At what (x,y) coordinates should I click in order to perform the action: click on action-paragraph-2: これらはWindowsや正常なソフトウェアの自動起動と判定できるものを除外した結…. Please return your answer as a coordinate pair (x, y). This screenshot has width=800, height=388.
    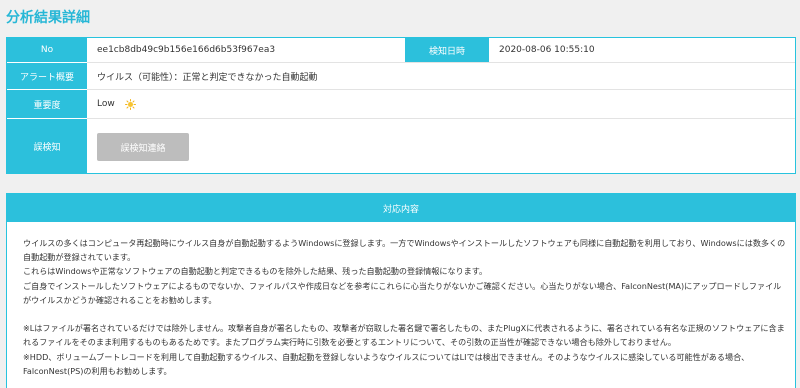
    Looking at the image, I should click on (255, 271).